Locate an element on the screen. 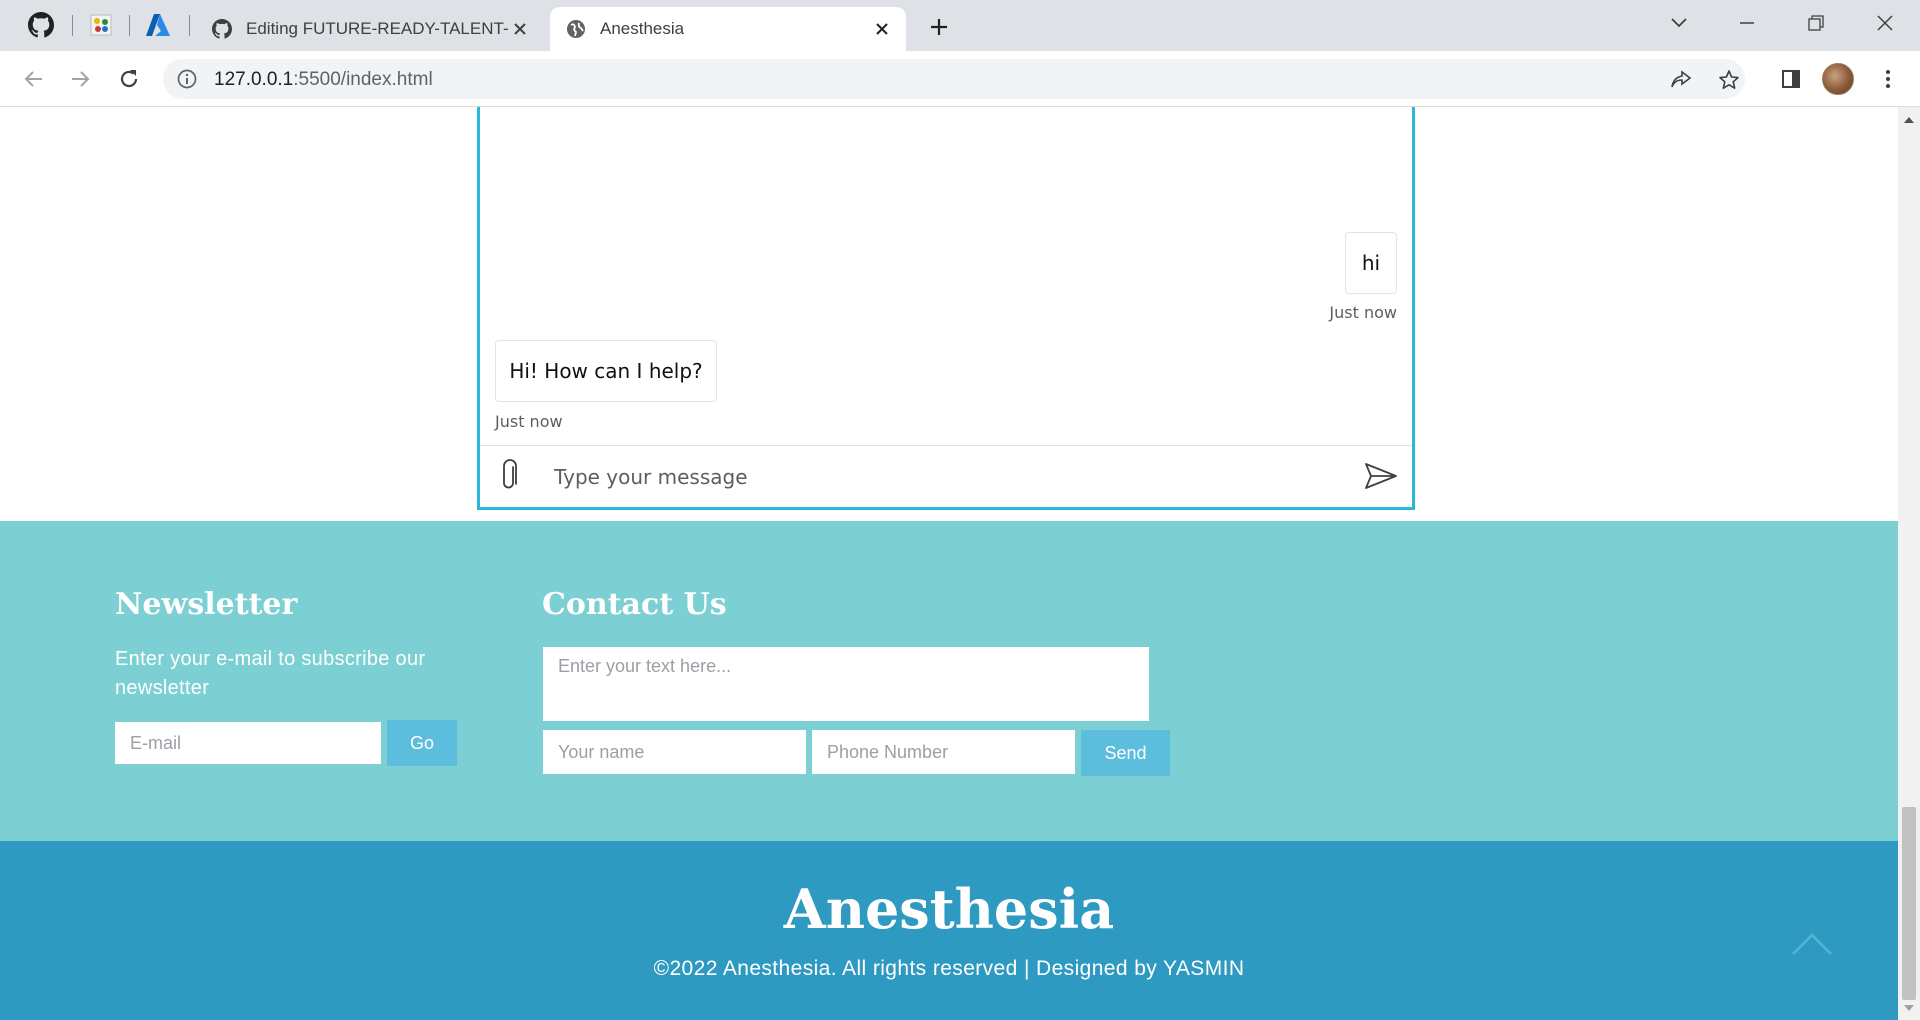 This screenshot has height=1020, width=1920. newsletter-heading: Newsletter is located at coordinates (206, 604).